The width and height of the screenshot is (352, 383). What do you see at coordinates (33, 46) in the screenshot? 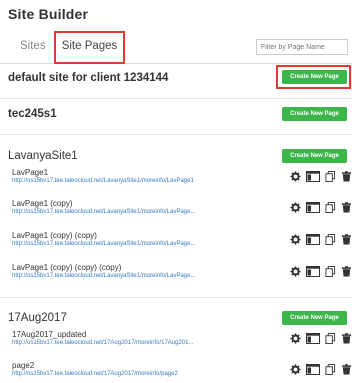
I see `tab-sites: Sites` at bounding box center [33, 46].